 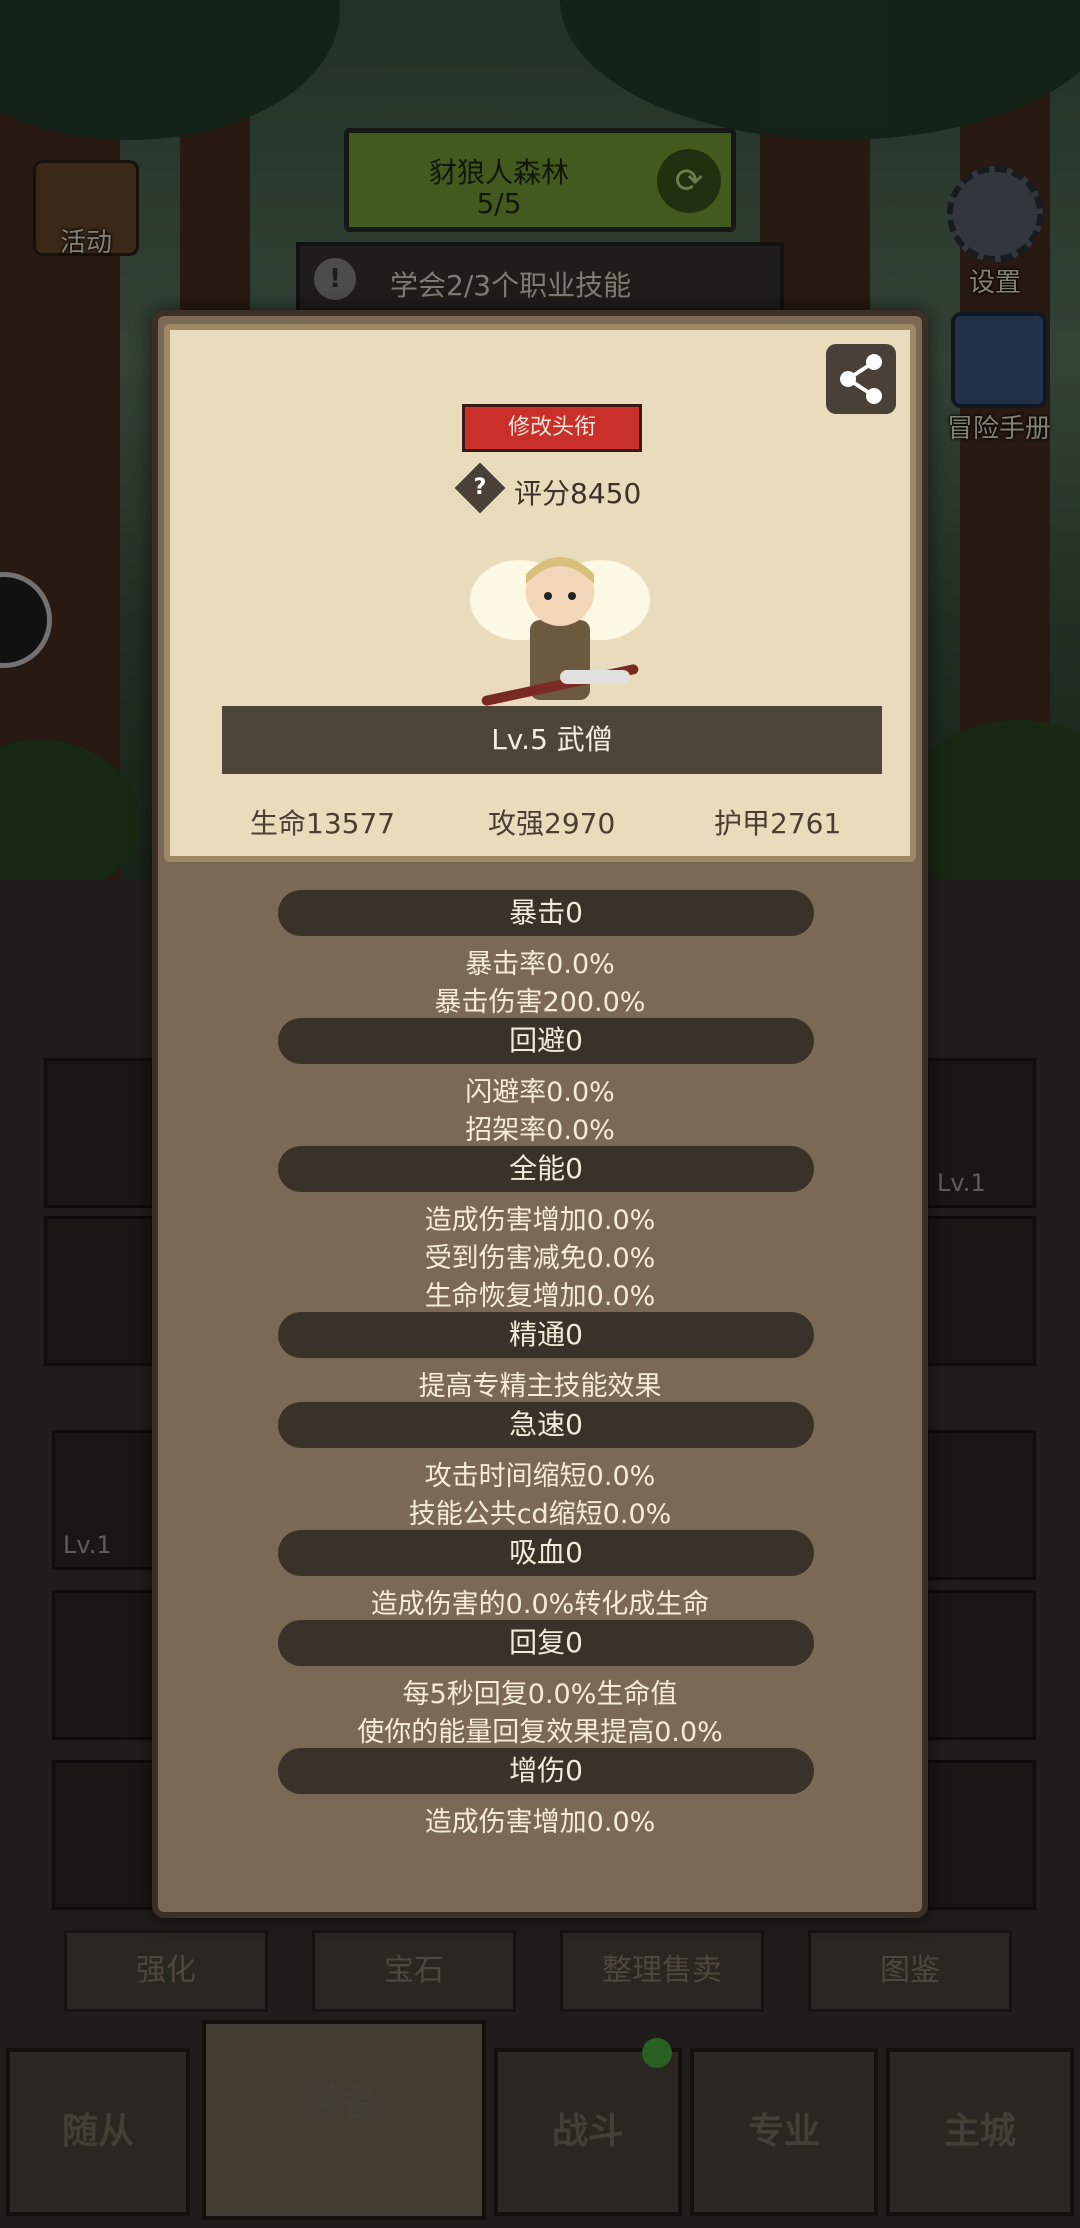 What do you see at coordinates (546, 1425) in the screenshot?
I see `stat-header-haste: 急速0` at bounding box center [546, 1425].